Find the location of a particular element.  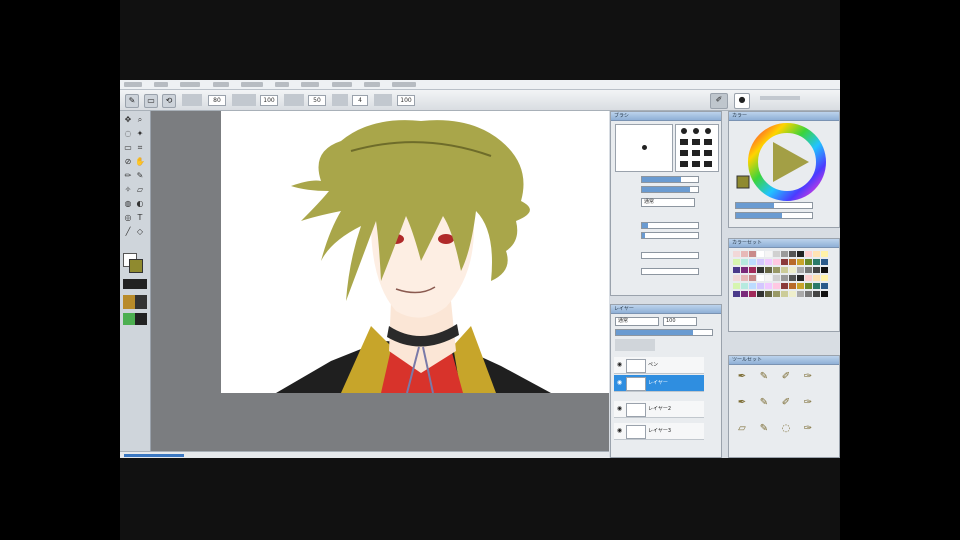

visibility-eye-icon: ◉ is located at coordinates (619, 382).